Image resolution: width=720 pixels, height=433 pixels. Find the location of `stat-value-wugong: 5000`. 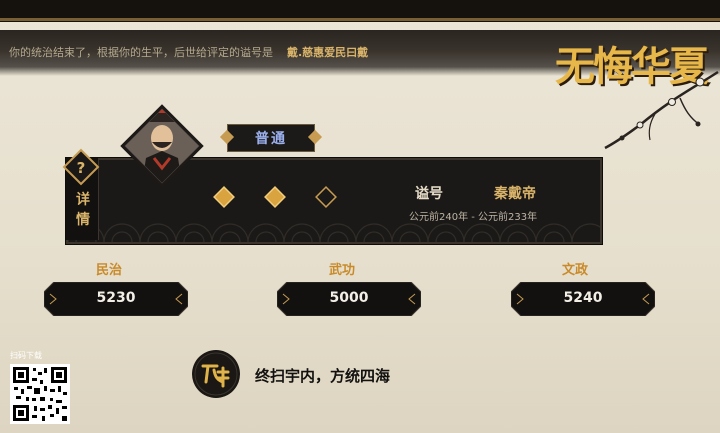

stat-value-wugong: 5000 is located at coordinates (349, 298).